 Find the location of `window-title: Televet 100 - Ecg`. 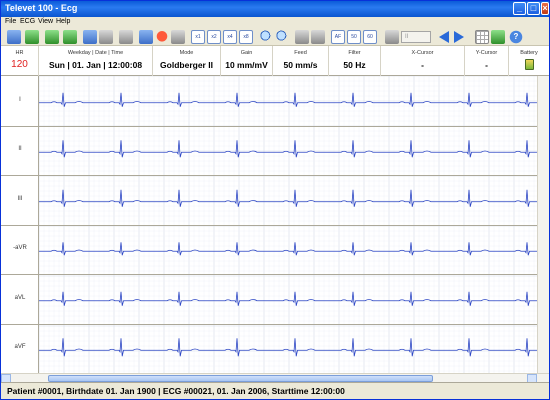

window-title: Televet 100 - Ecg is located at coordinates (41, 8).